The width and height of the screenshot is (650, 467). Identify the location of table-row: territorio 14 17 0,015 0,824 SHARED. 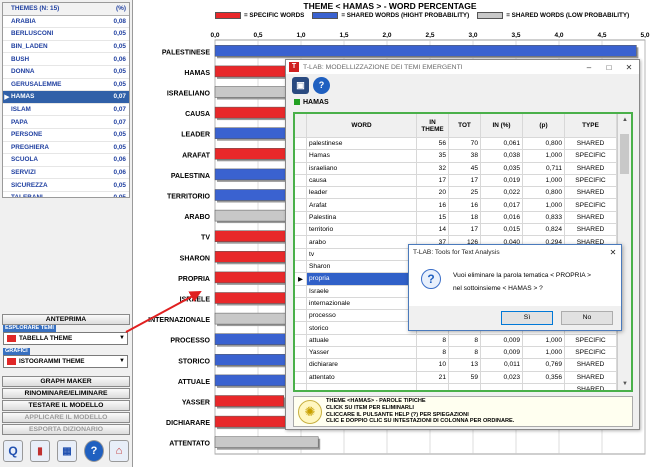
(456, 230).